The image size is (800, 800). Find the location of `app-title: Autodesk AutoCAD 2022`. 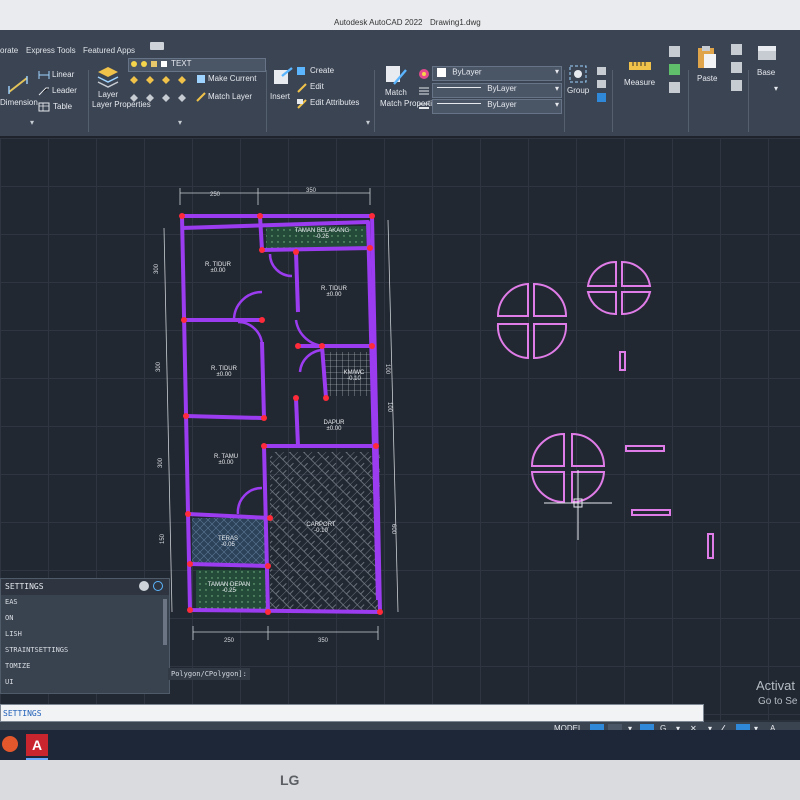

app-title: Autodesk AutoCAD 2022 is located at coordinates (378, 22).